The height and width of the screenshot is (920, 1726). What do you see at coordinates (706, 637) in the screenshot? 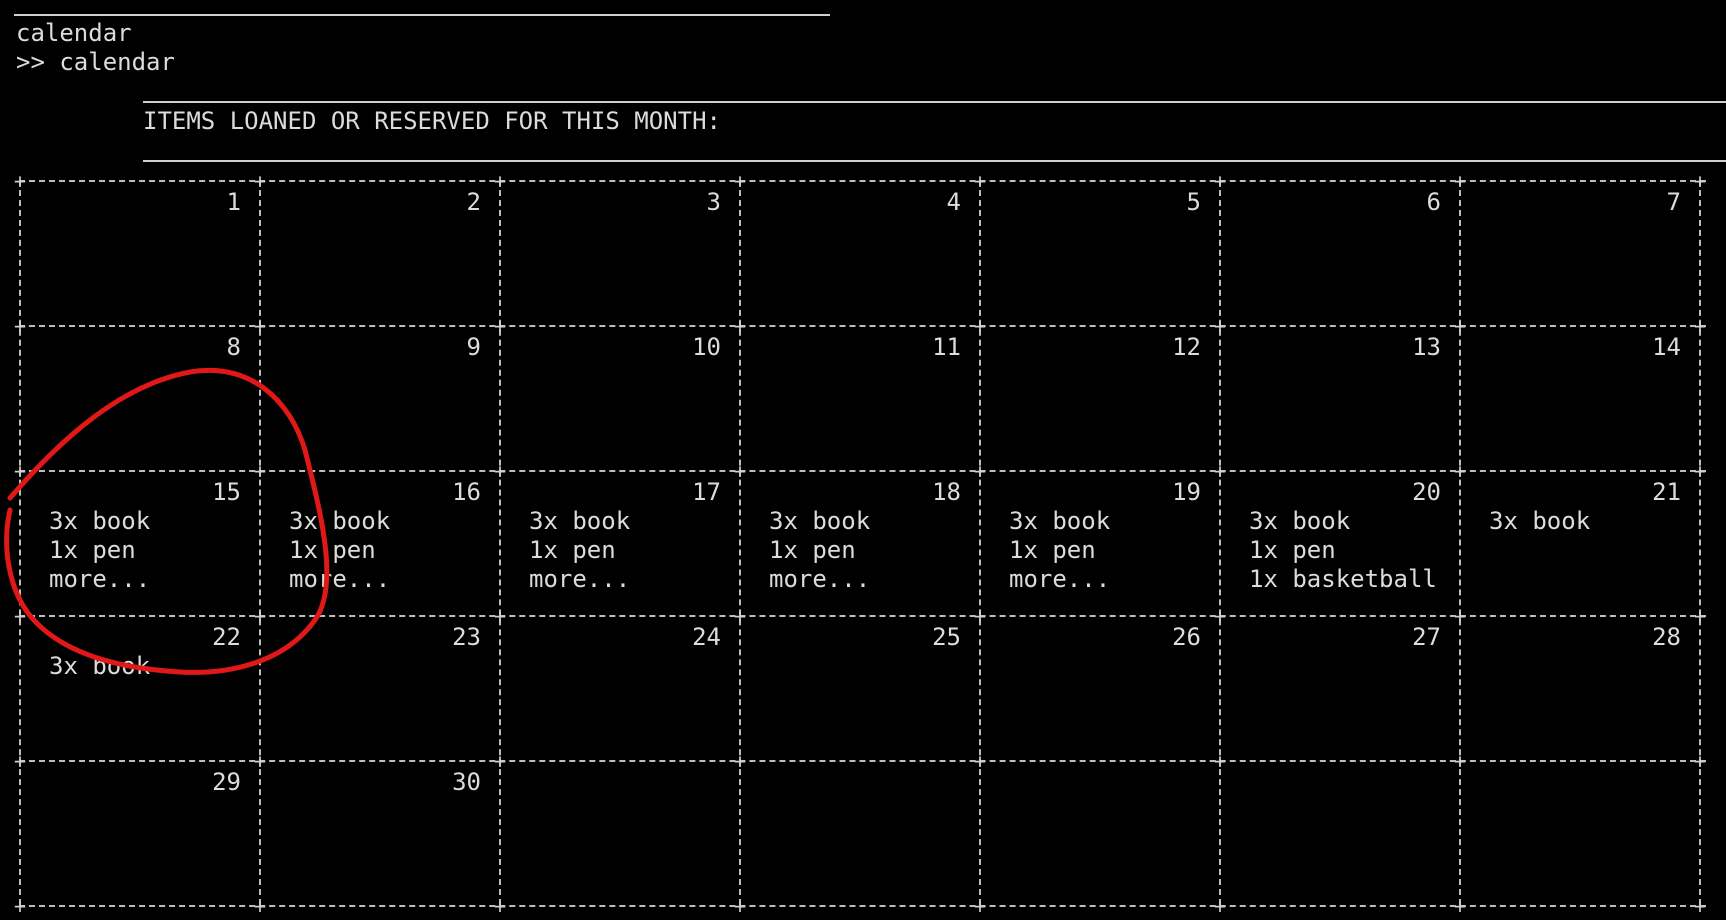
I see `day-number: 24` at bounding box center [706, 637].